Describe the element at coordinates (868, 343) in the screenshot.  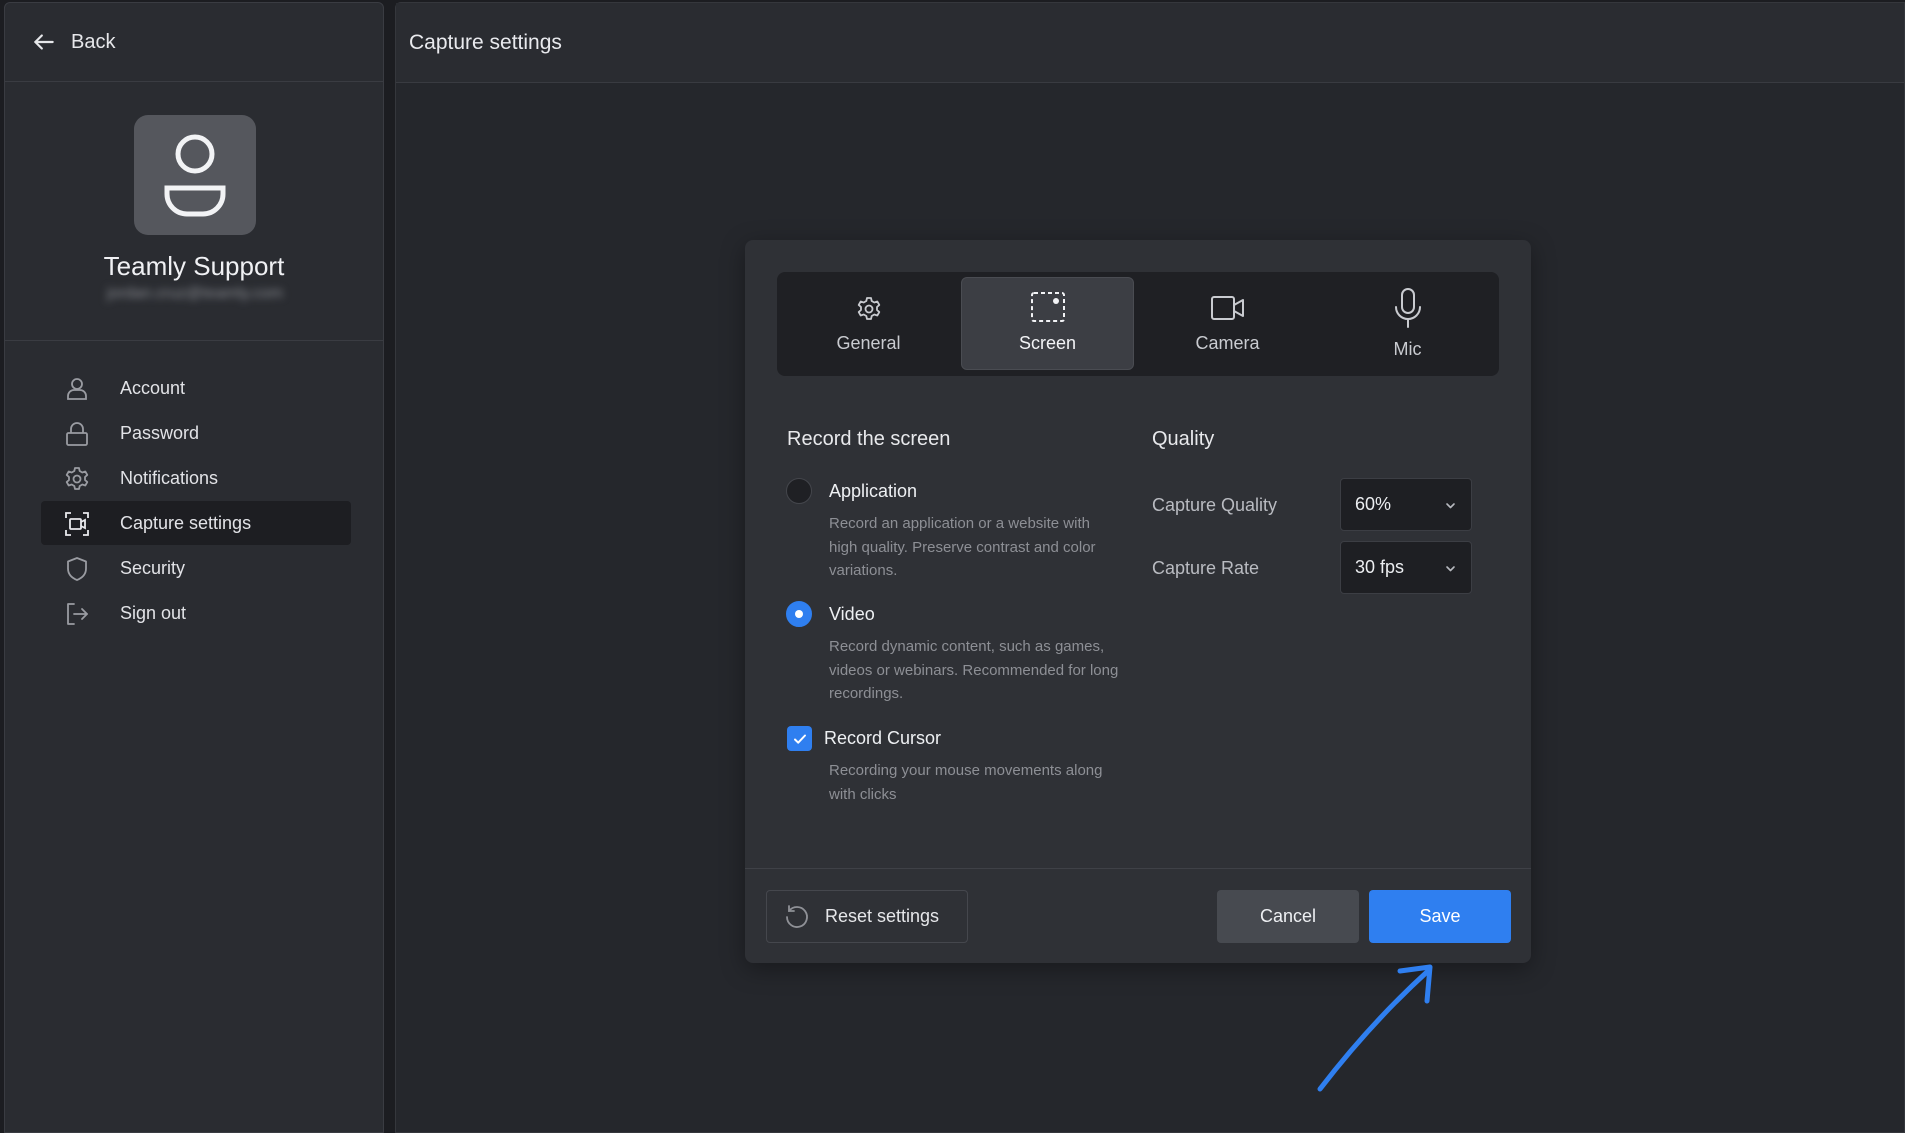
I see `tab-label: General` at that location.